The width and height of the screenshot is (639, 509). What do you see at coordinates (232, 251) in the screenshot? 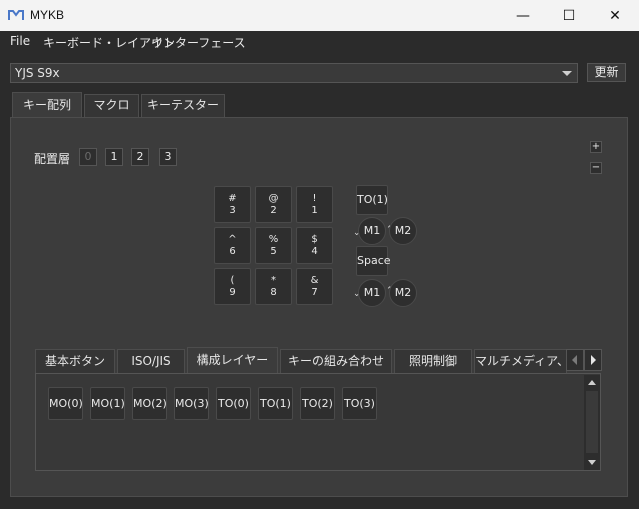
I see `key-label: 6` at bounding box center [232, 251].